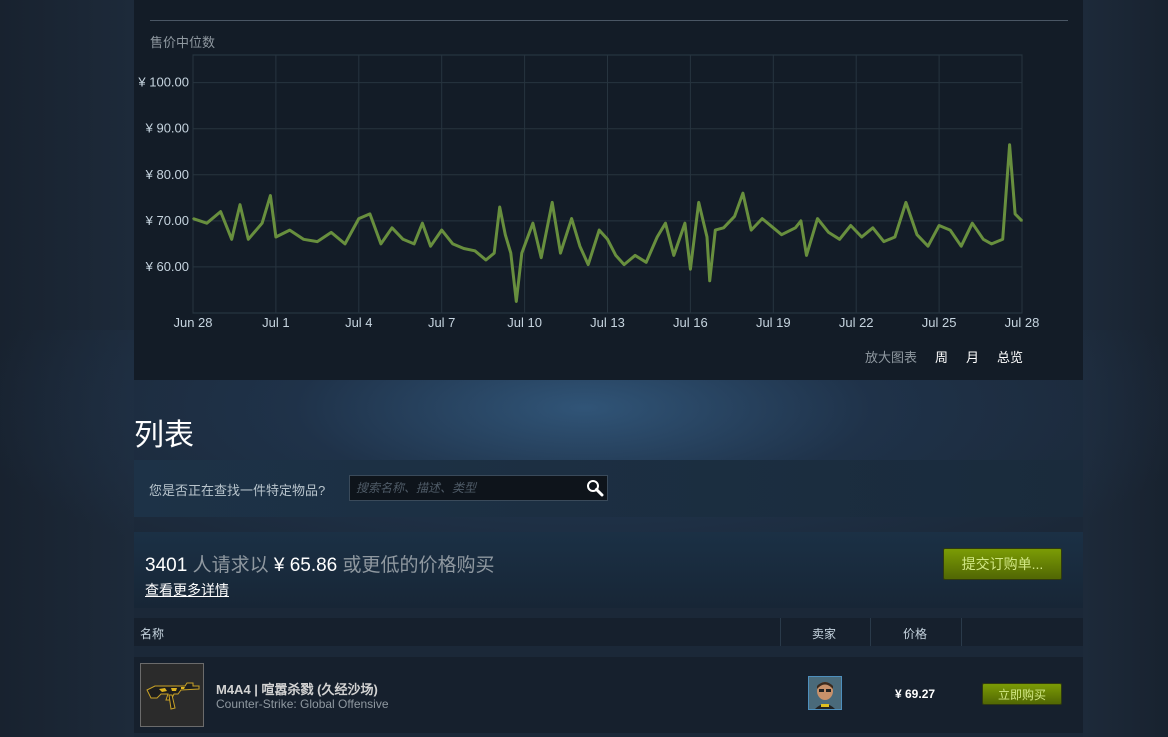 This screenshot has height=737, width=1168. Describe the element at coordinates (152, 634) in the screenshot. I see `header-name: 名称` at that location.